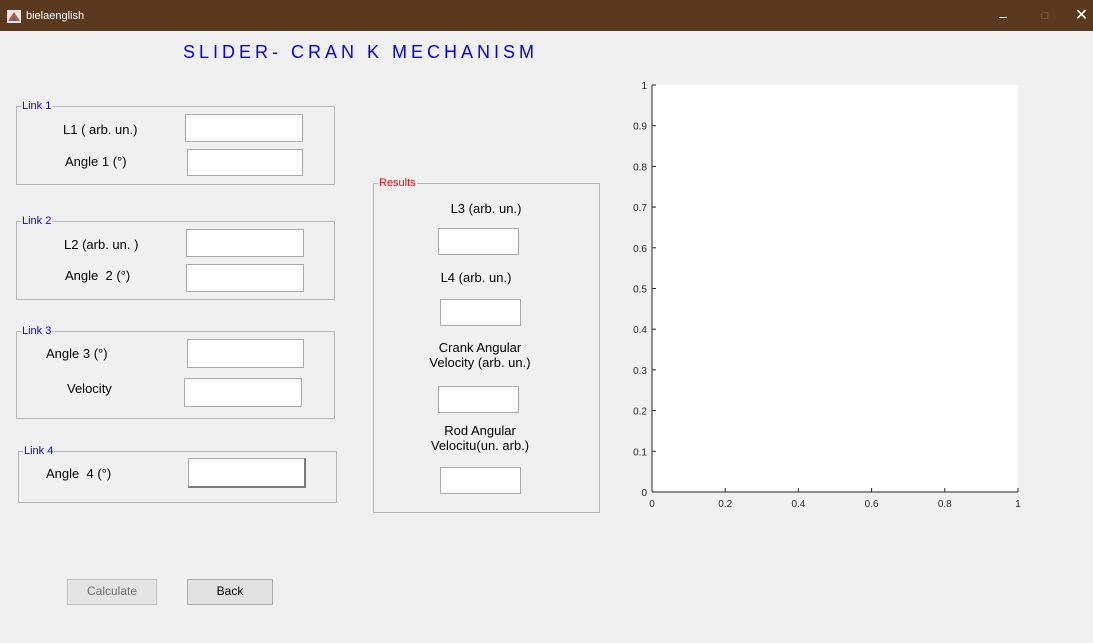  I want to click on crank-velocity-label-line2: Velocity (arb. un.), so click(480, 362).